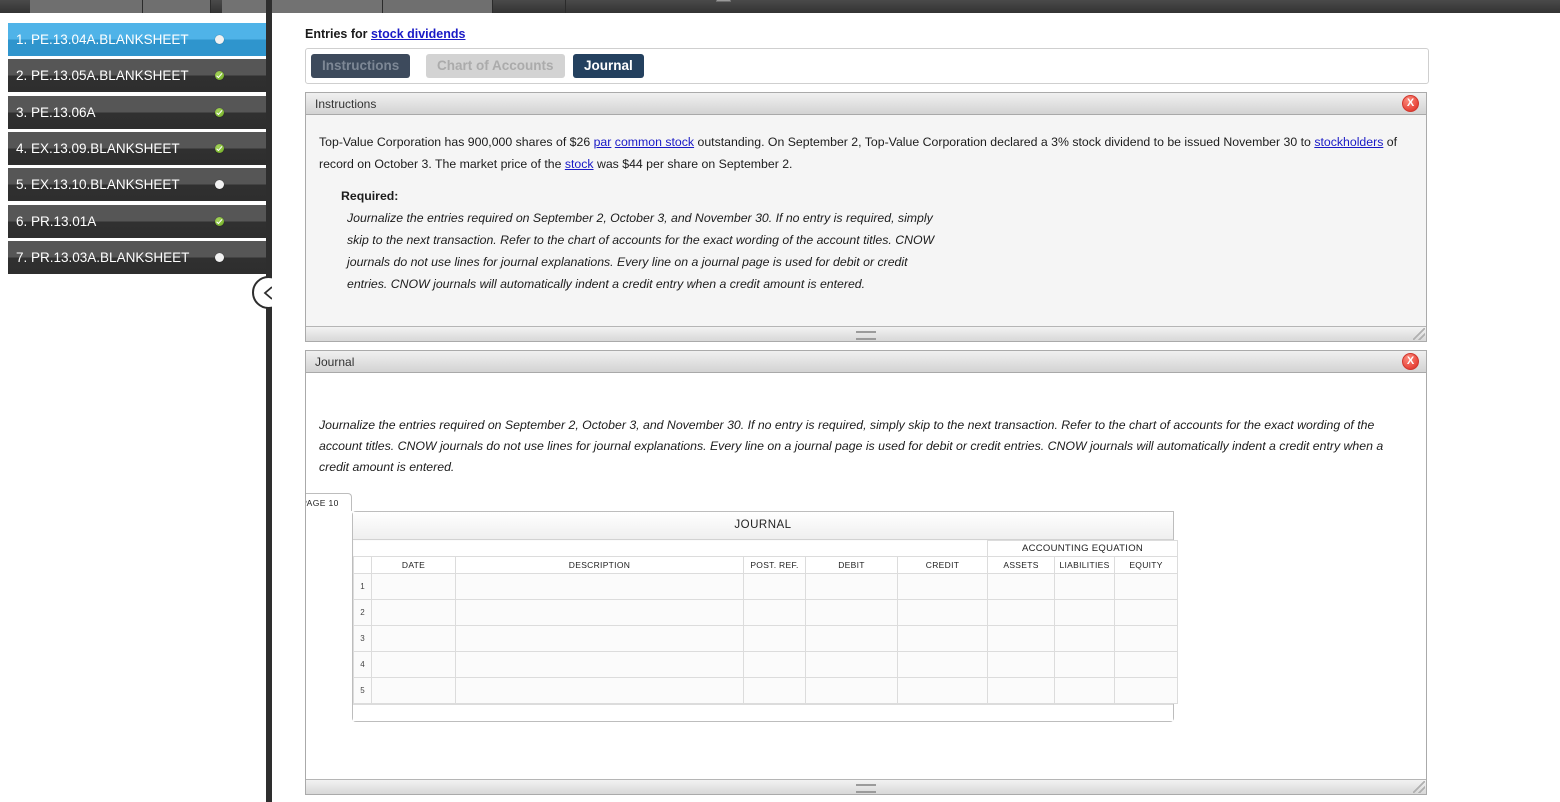  I want to click on sidebar-item-7: 7. PR.13.03A.BLANKSHEET, so click(137, 257).